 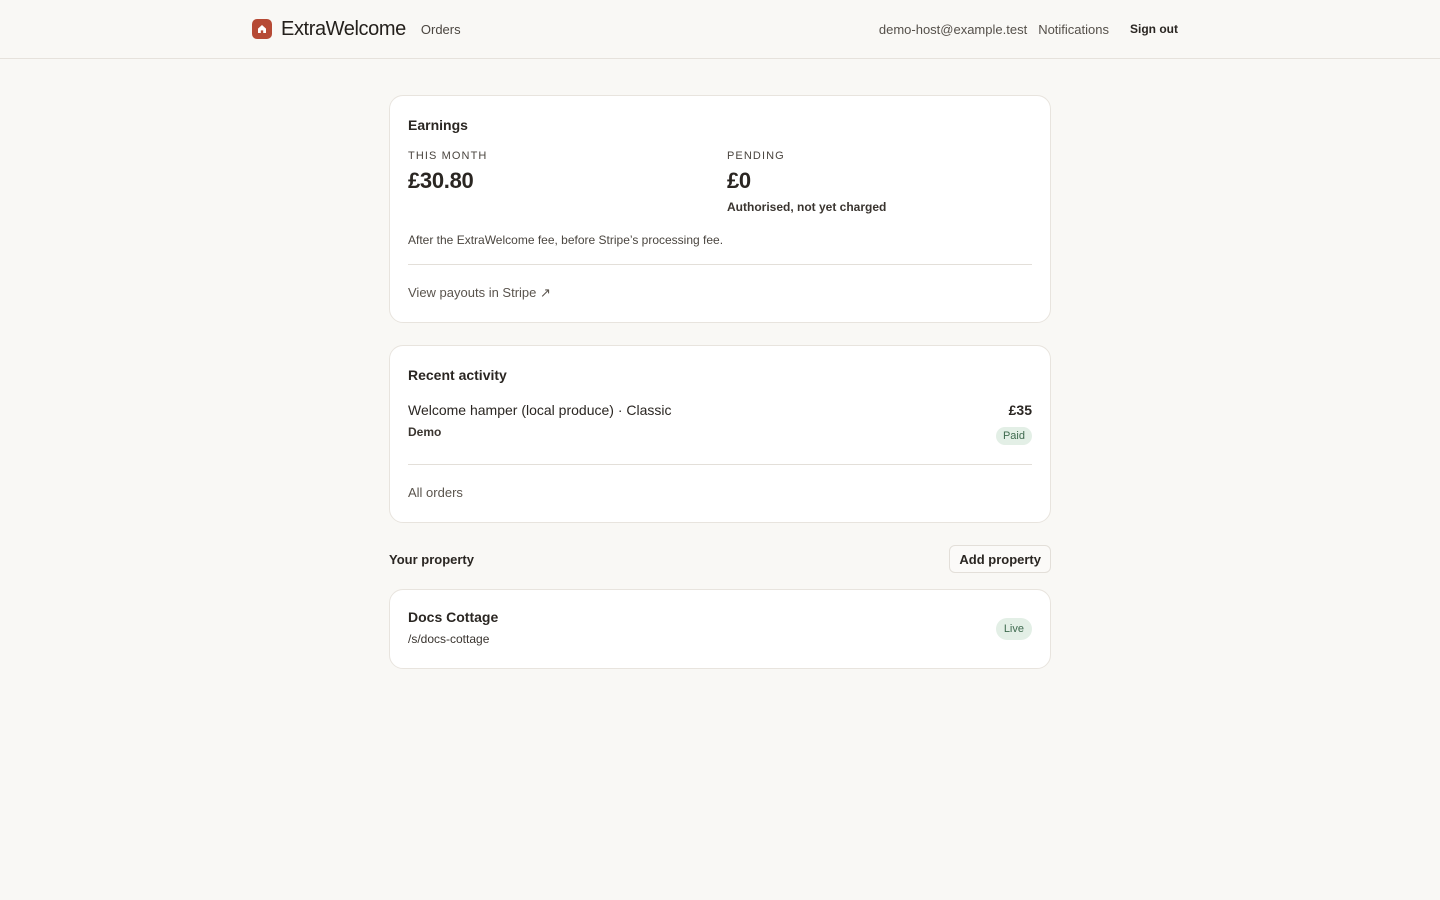 What do you see at coordinates (1020, 410) in the screenshot?
I see `order-amount: £35` at bounding box center [1020, 410].